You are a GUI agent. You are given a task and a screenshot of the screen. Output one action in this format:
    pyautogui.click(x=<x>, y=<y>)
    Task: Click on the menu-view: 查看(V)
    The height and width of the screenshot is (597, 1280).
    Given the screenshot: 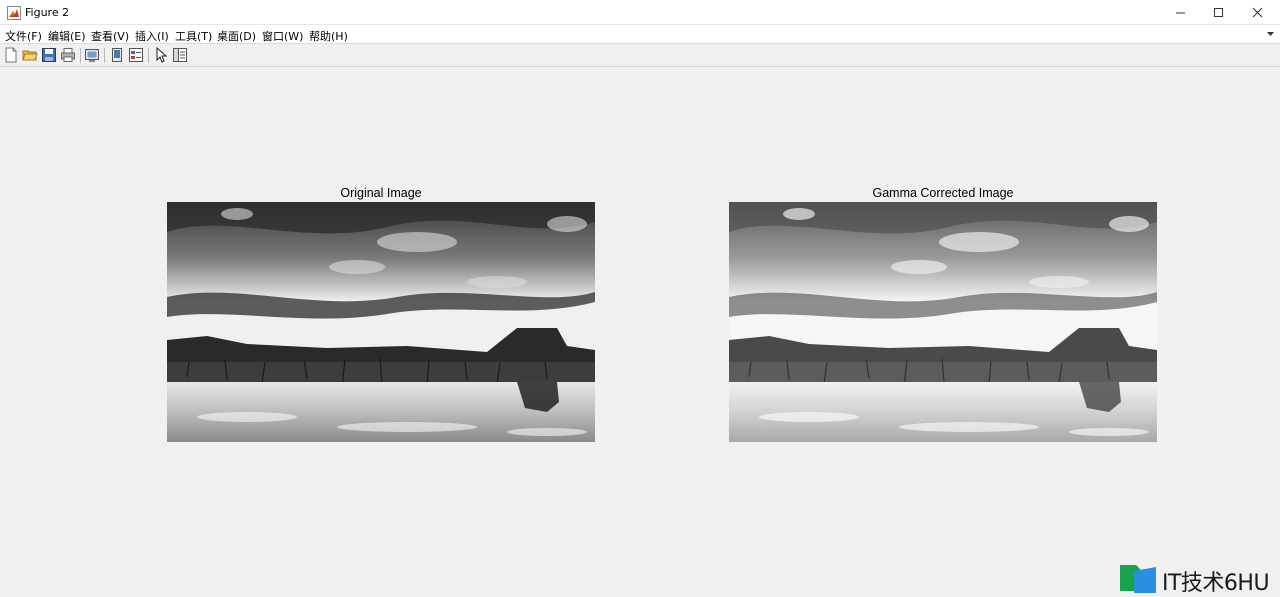 What is the action you would take?
    pyautogui.click(x=110, y=36)
    